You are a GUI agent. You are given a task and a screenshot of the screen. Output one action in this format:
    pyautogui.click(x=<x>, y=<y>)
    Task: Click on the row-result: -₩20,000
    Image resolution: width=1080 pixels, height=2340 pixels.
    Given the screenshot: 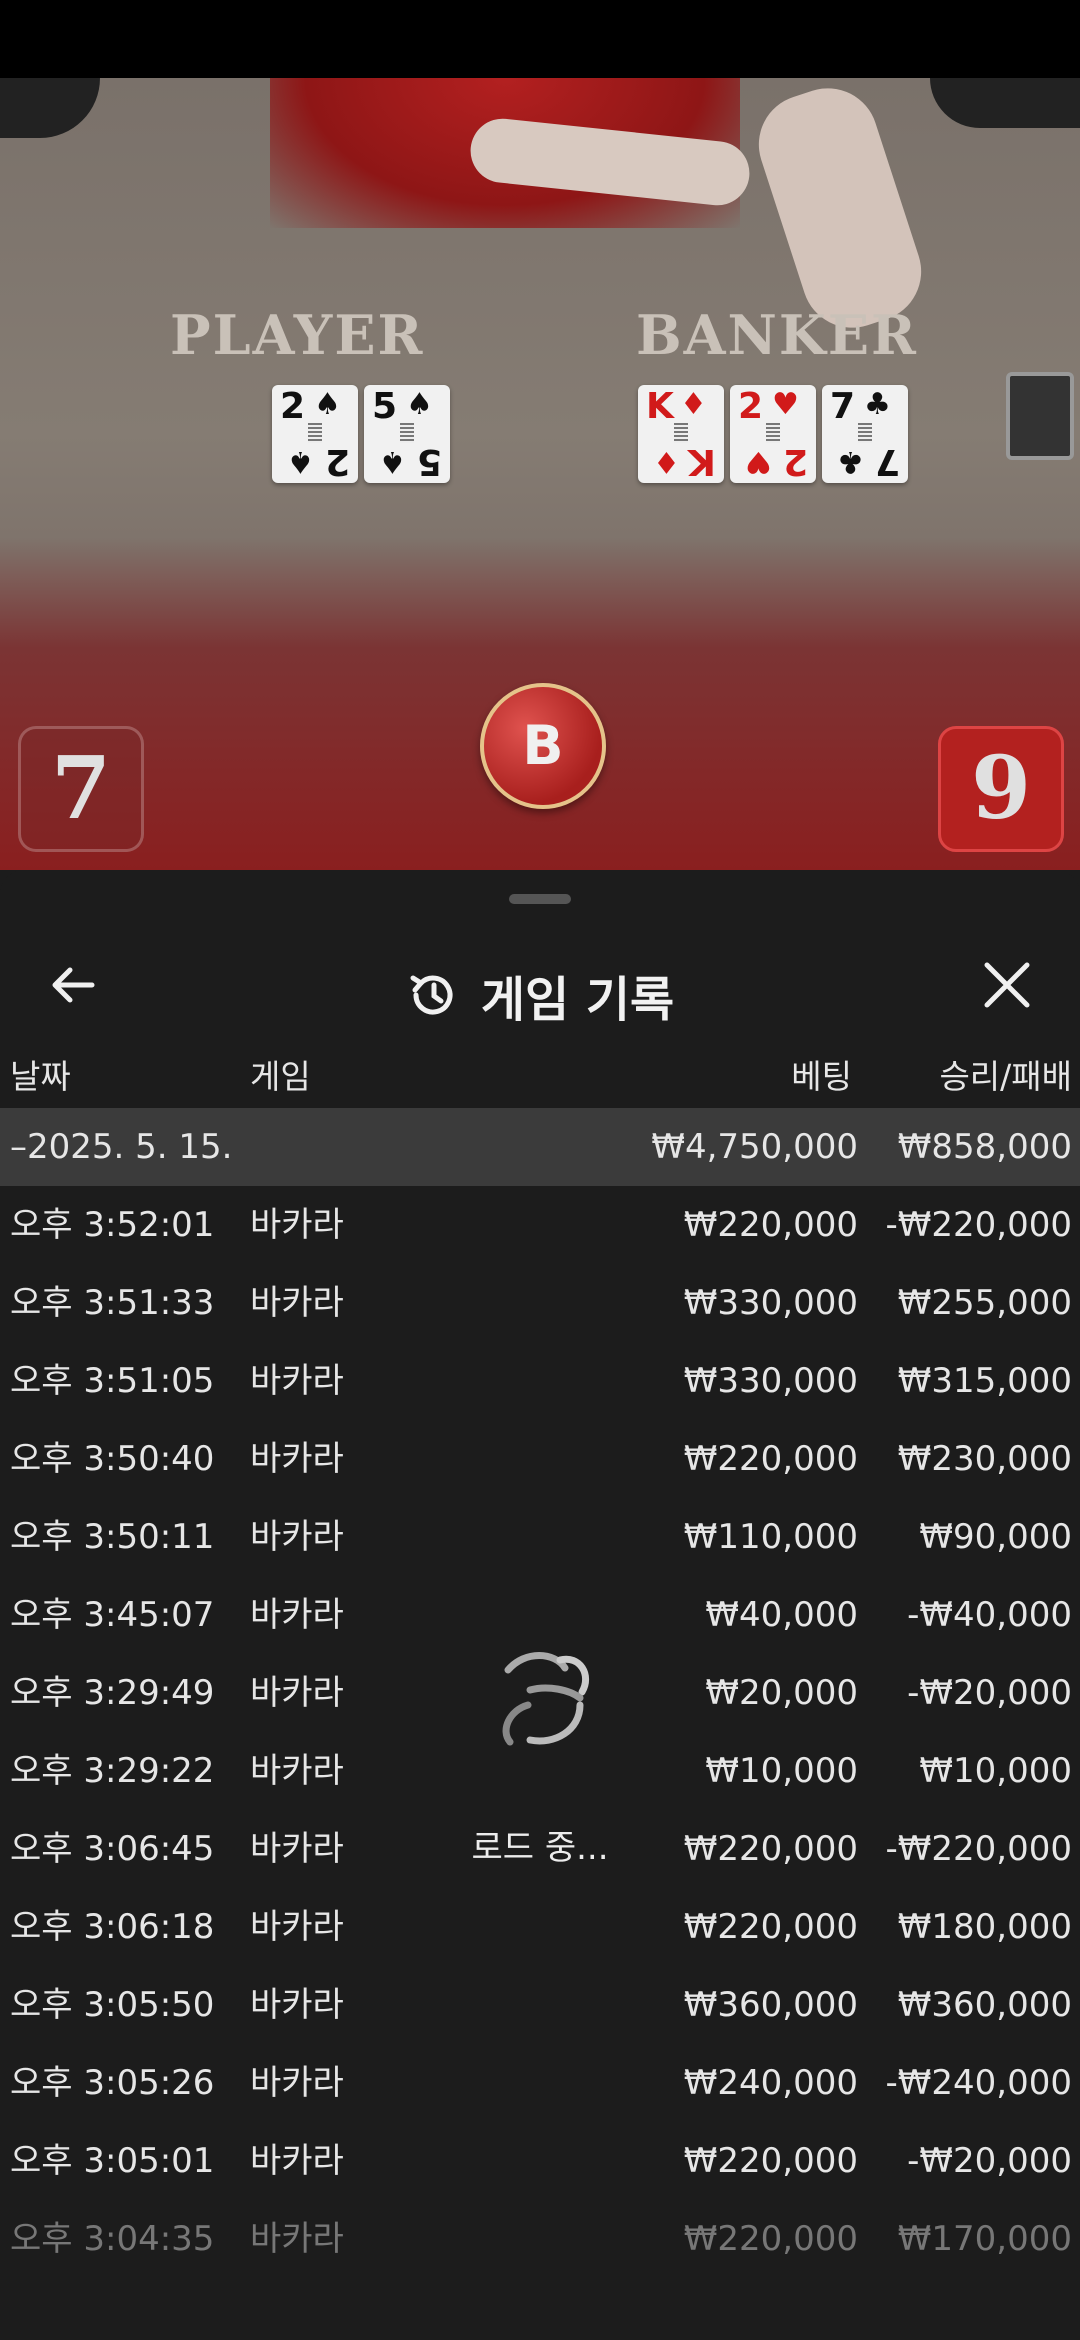 What is the action you would take?
    pyautogui.click(x=989, y=2161)
    